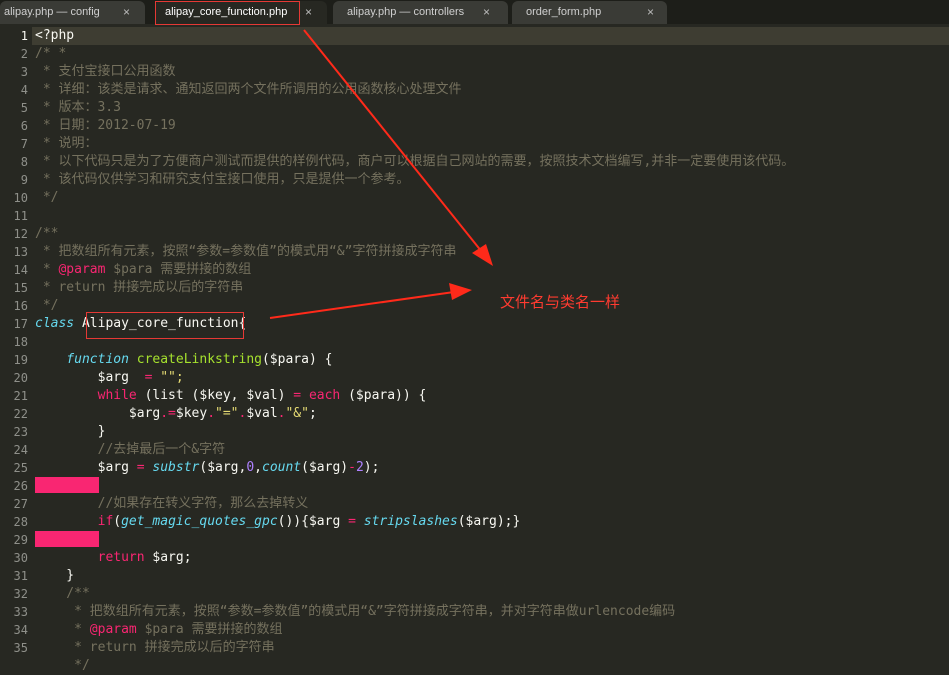 This screenshot has width=949, height=675. I want to click on annotation-note: 文件名与类名一样, so click(560, 302).